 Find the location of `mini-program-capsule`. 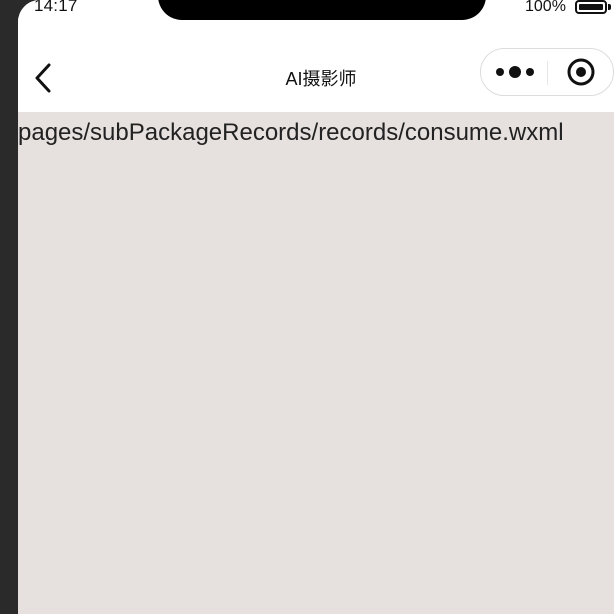

mini-program-capsule is located at coordinates (547, 72).